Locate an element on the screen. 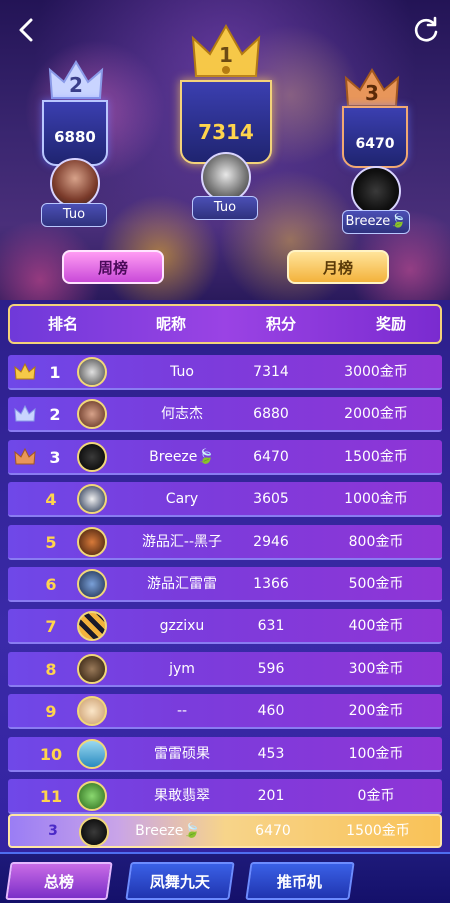 The height and width of the screenshot is (903, 450). chevron-left-icon is located at coordinates (26, 30).